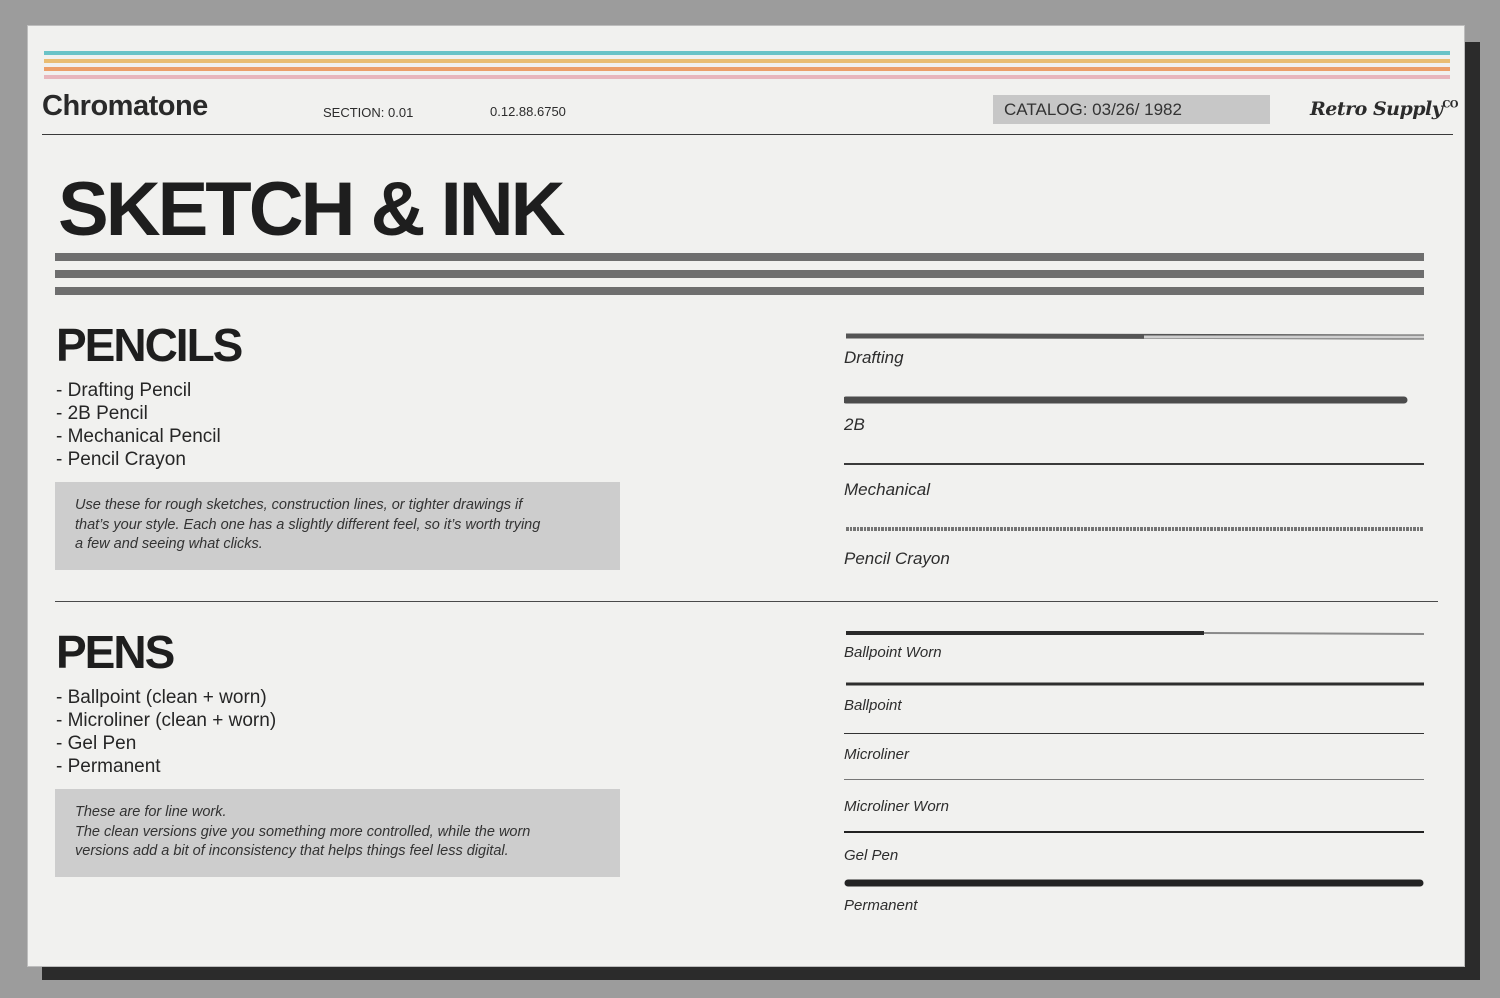 The height and width of the screenshot is (998, 1500). Describe the element at coordinates (1376, 109) in the screenshot. I see `logo-wordmark: Retro Supply` at that location.